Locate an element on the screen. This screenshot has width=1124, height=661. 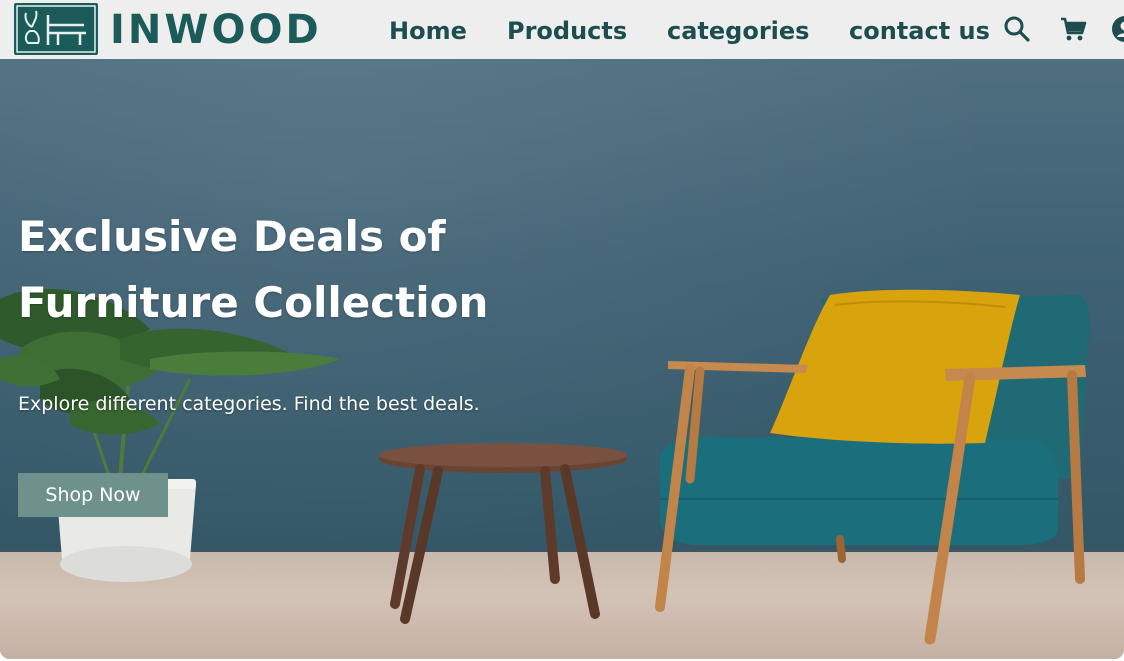
side-table-image is located at coordinates (503, 533).